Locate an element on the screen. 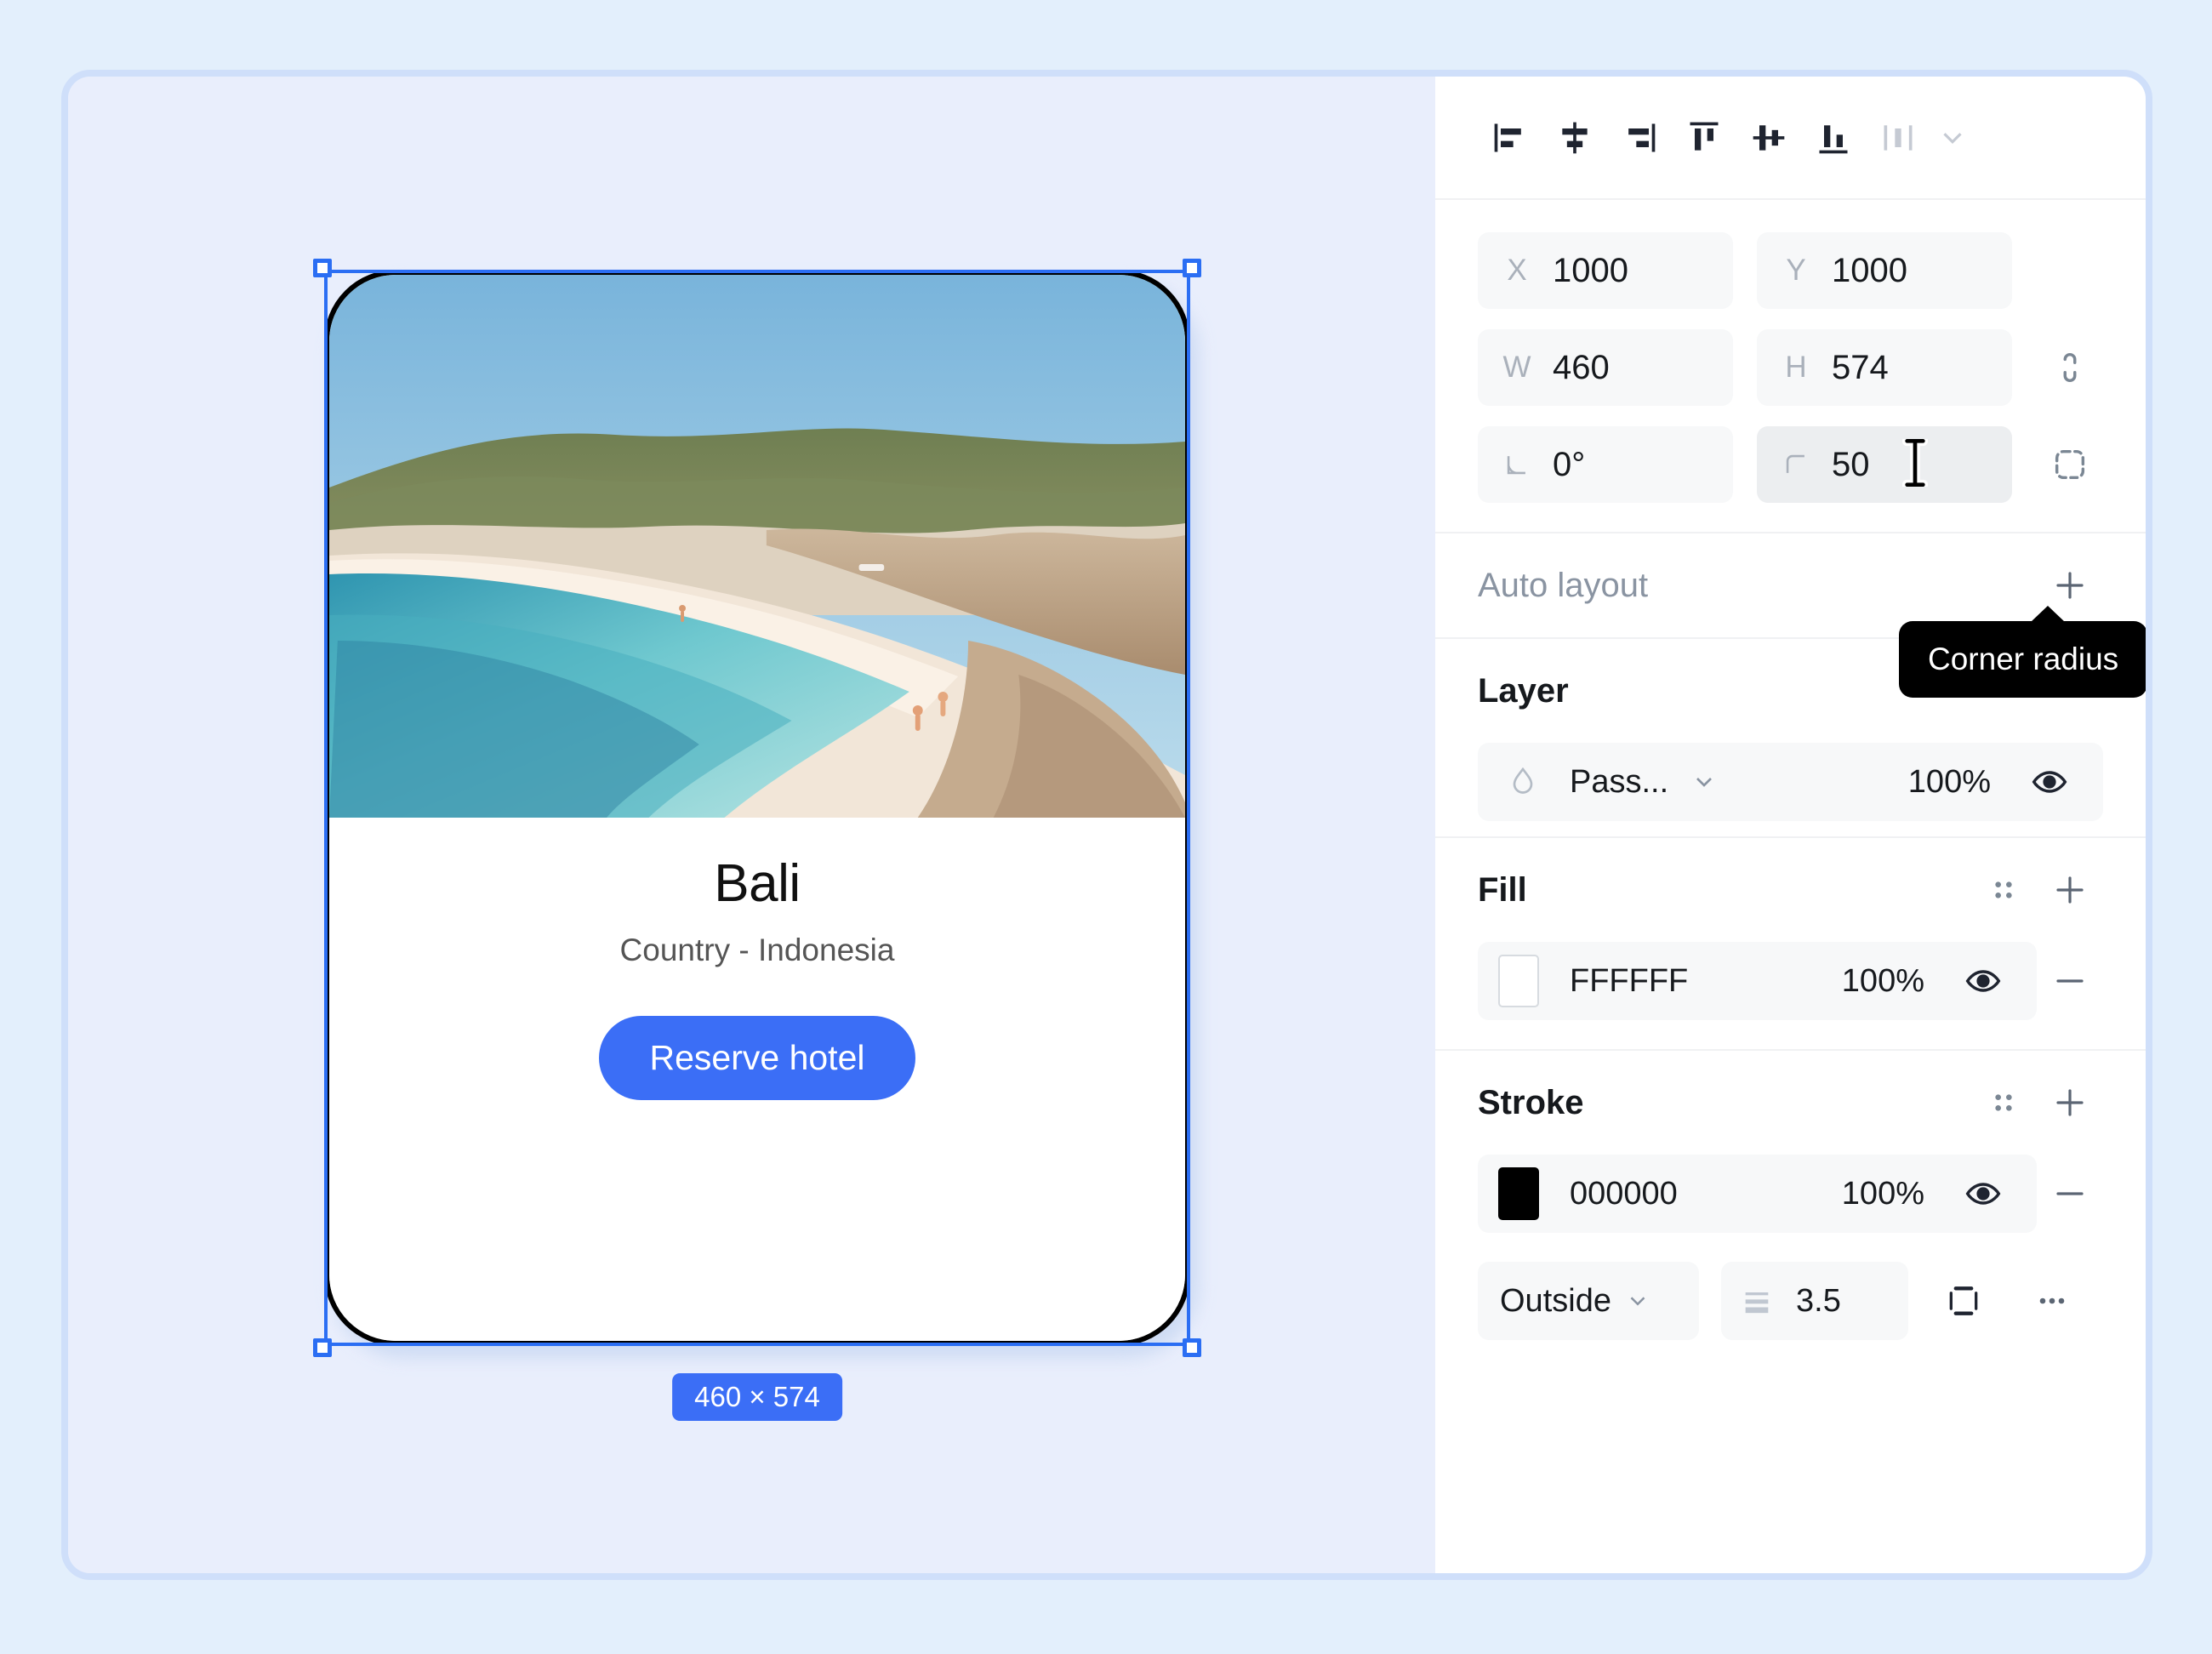 This screenshot has height=1654, width=2212. text-cursor-icon is located at coordinates (1914, 464).